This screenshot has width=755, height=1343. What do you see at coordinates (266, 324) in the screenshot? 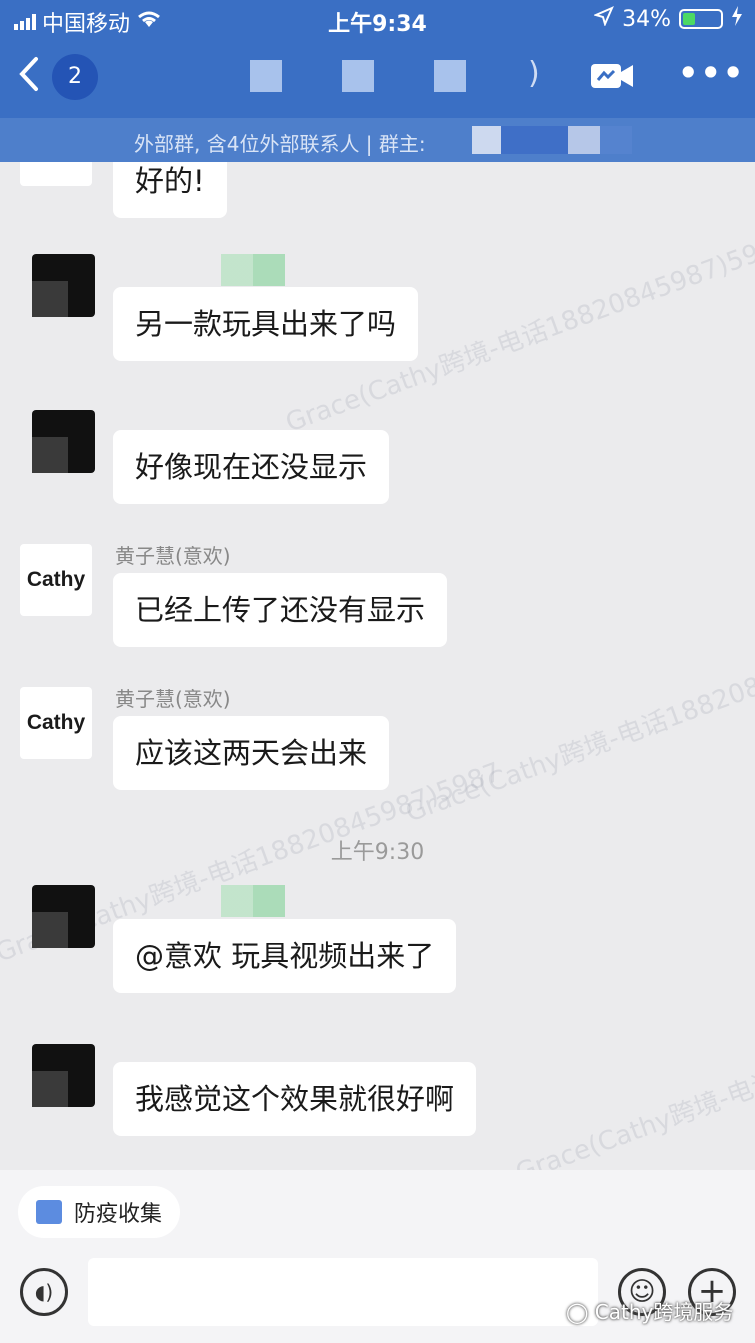
I see `message-bubble: 另一款玩具出来了吗` at bounding box center [266, 324].